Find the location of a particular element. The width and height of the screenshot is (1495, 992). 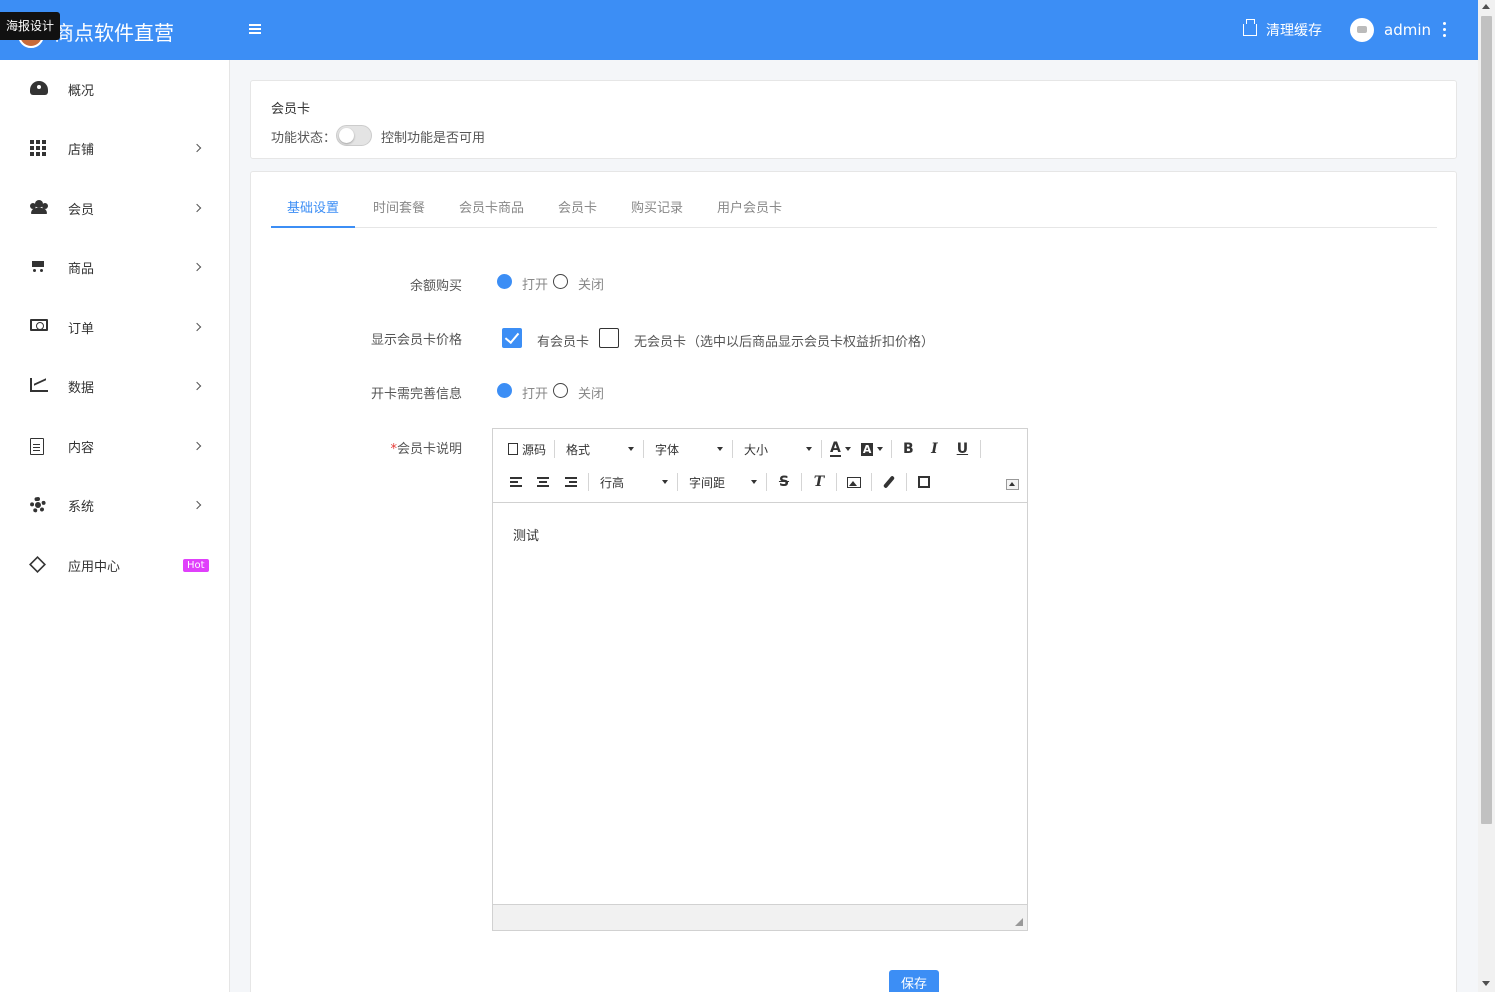

toolbar-row-1: 源码 格式 字体 大小 A A B I U is located at coordinates (743, 449).